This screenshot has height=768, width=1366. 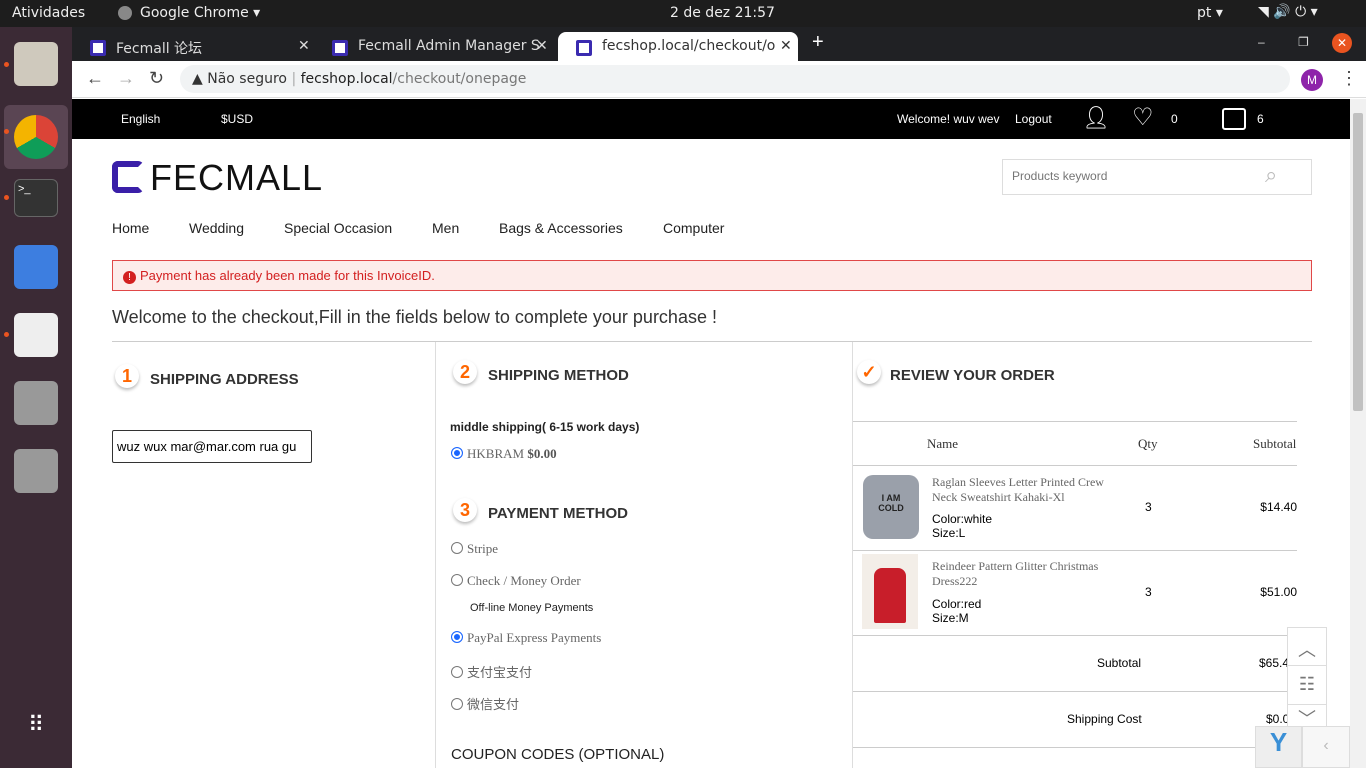 I want to click on tab-checkout: fecshop.local/checkout/o ✕, so click(x=678, y=46).